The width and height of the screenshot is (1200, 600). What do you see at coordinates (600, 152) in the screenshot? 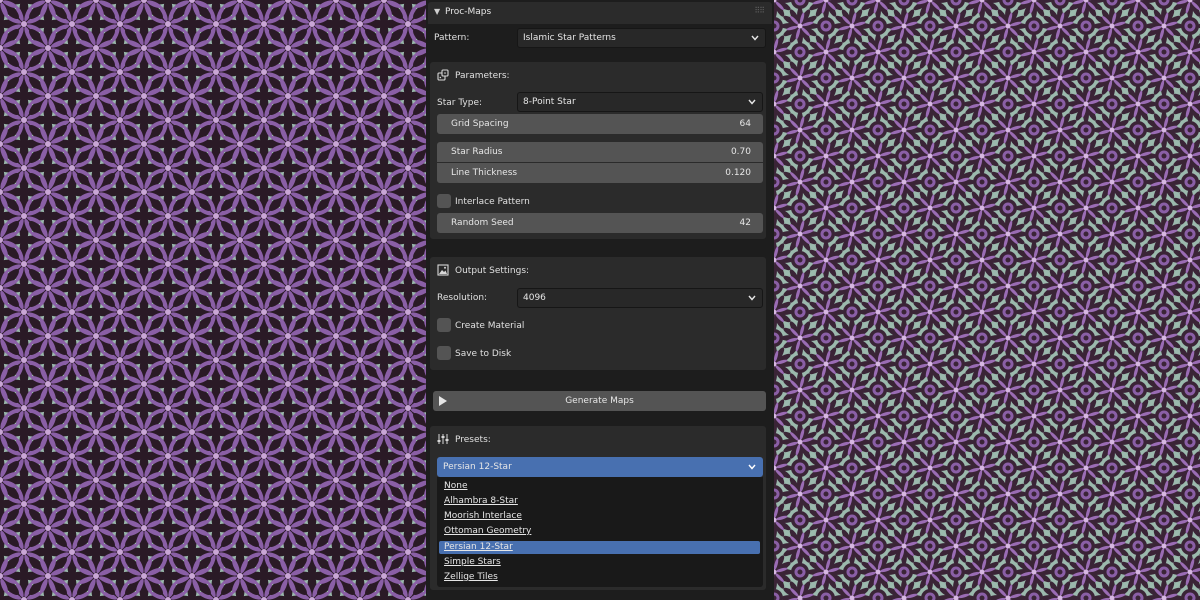
I see `star-radius-field: Star Radius 0.70` at bounding box center [600, 152].